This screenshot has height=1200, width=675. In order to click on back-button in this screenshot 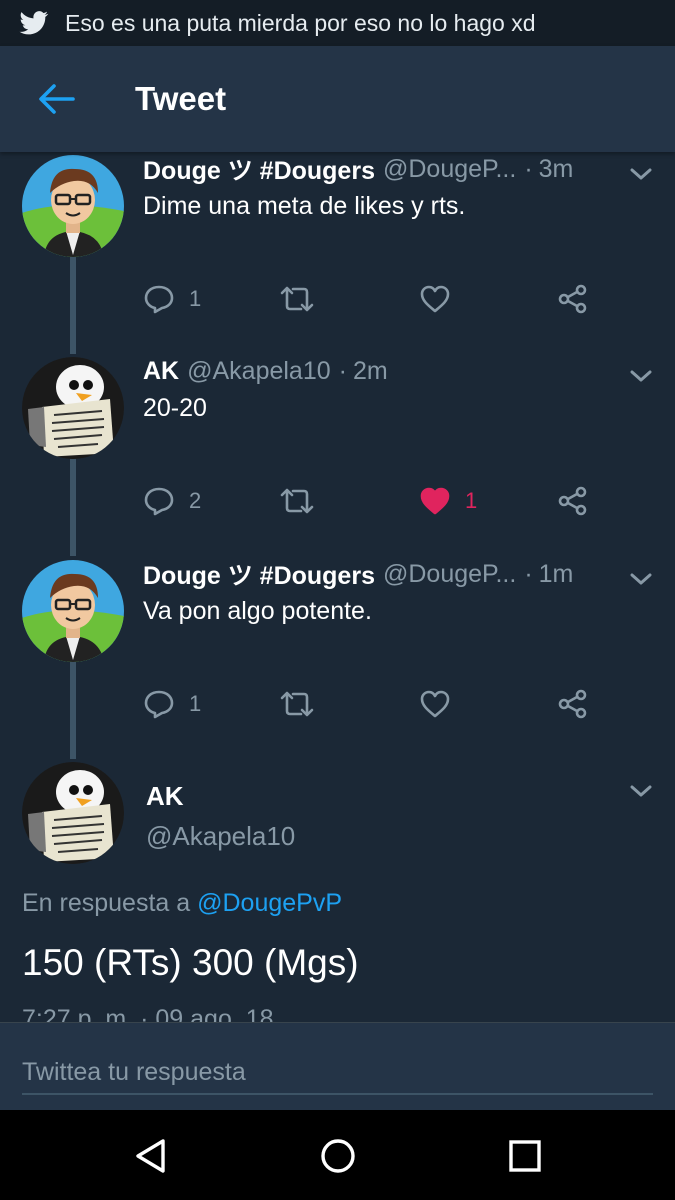, I will do `click(56, 99)`.